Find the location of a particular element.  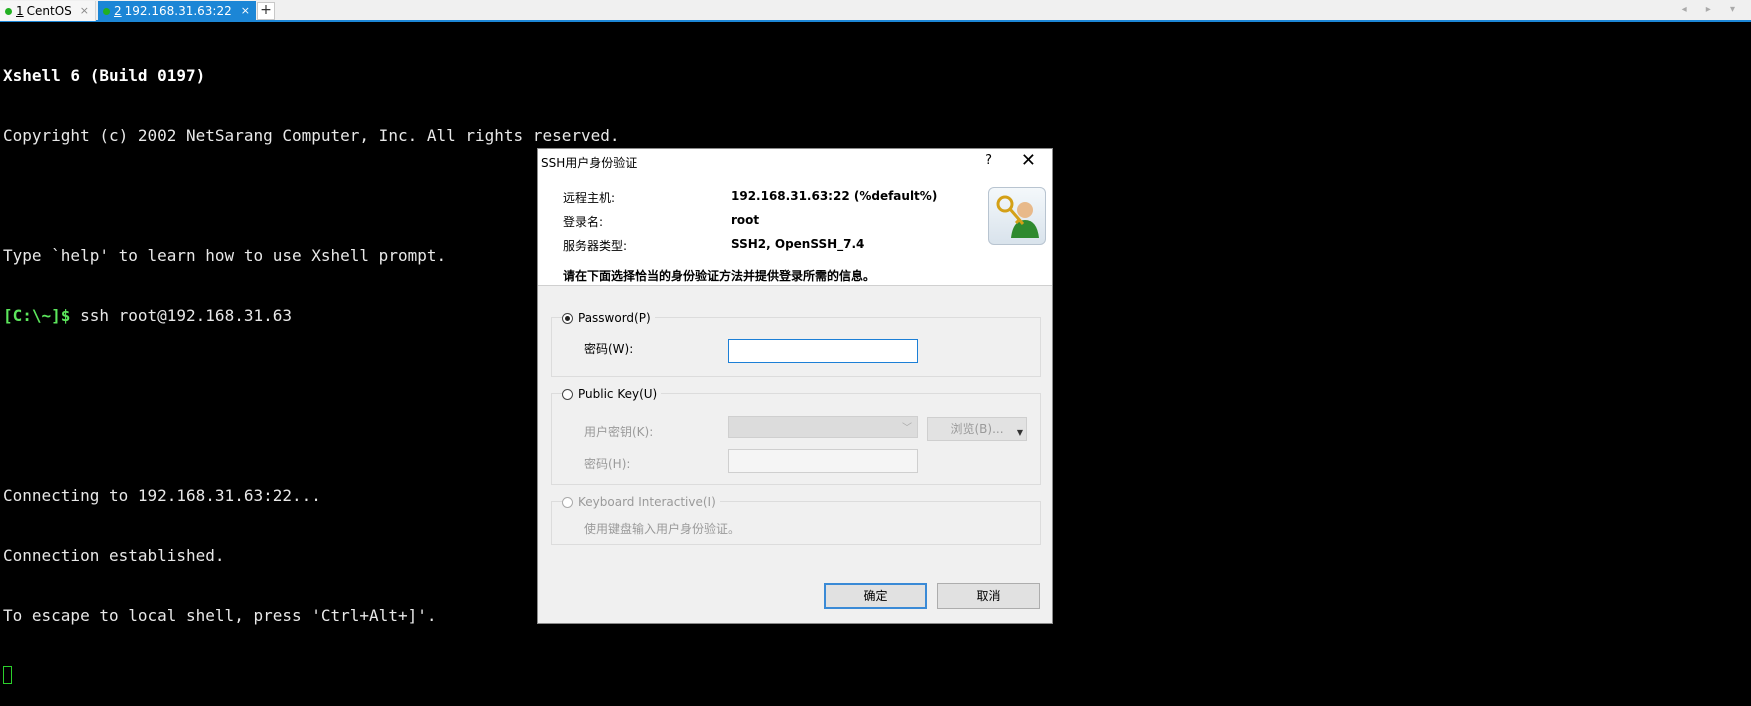

session-tab-bar: 1 CentOS × 2 192.168.31.63:22 × + ◂ ▸ ▾ is located at coordinates (875, 11).